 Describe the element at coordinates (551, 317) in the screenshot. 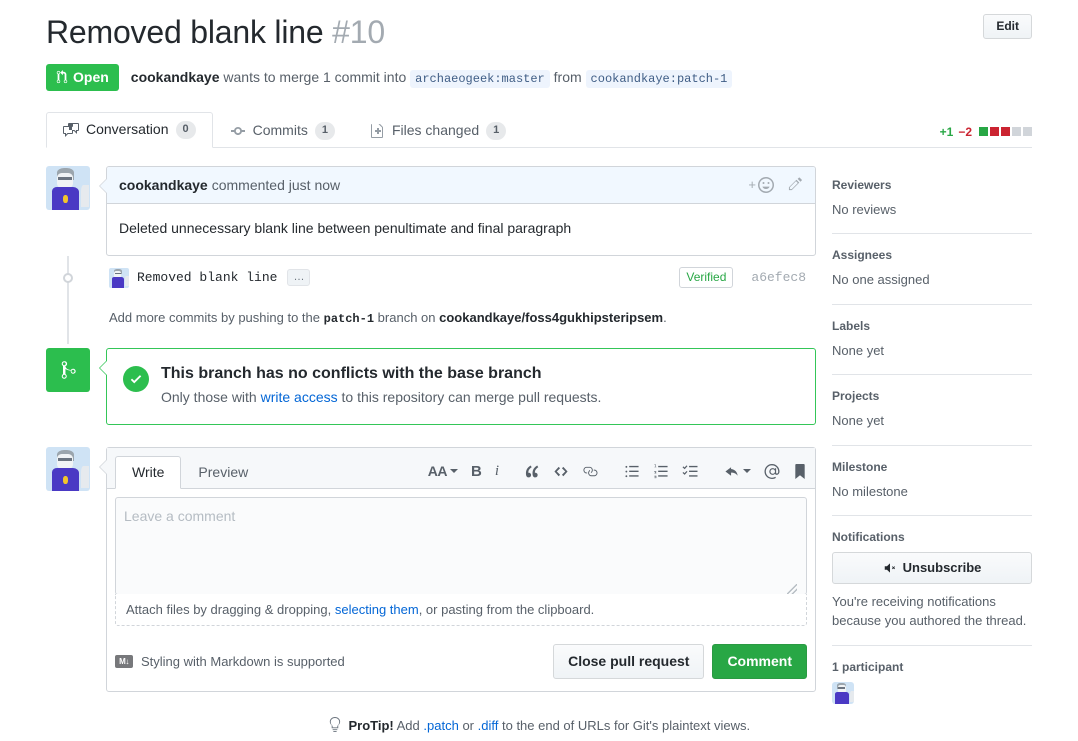

I see `push-note-repo: cookandkaye/foss4gukhipsteripsem` at that location.